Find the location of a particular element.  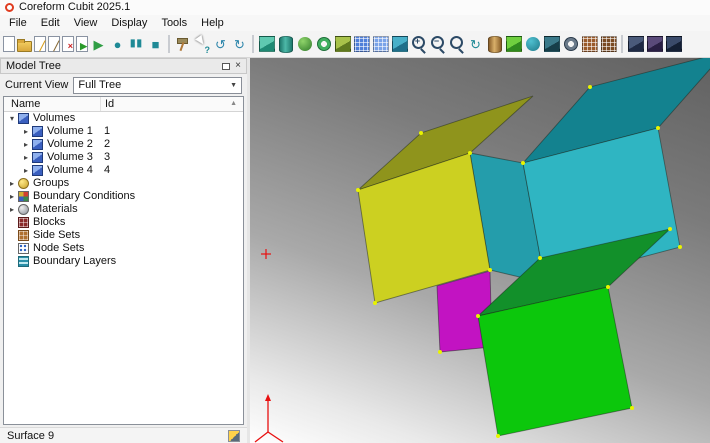

current-view-label: Current View is located at coordinates (37, 85).